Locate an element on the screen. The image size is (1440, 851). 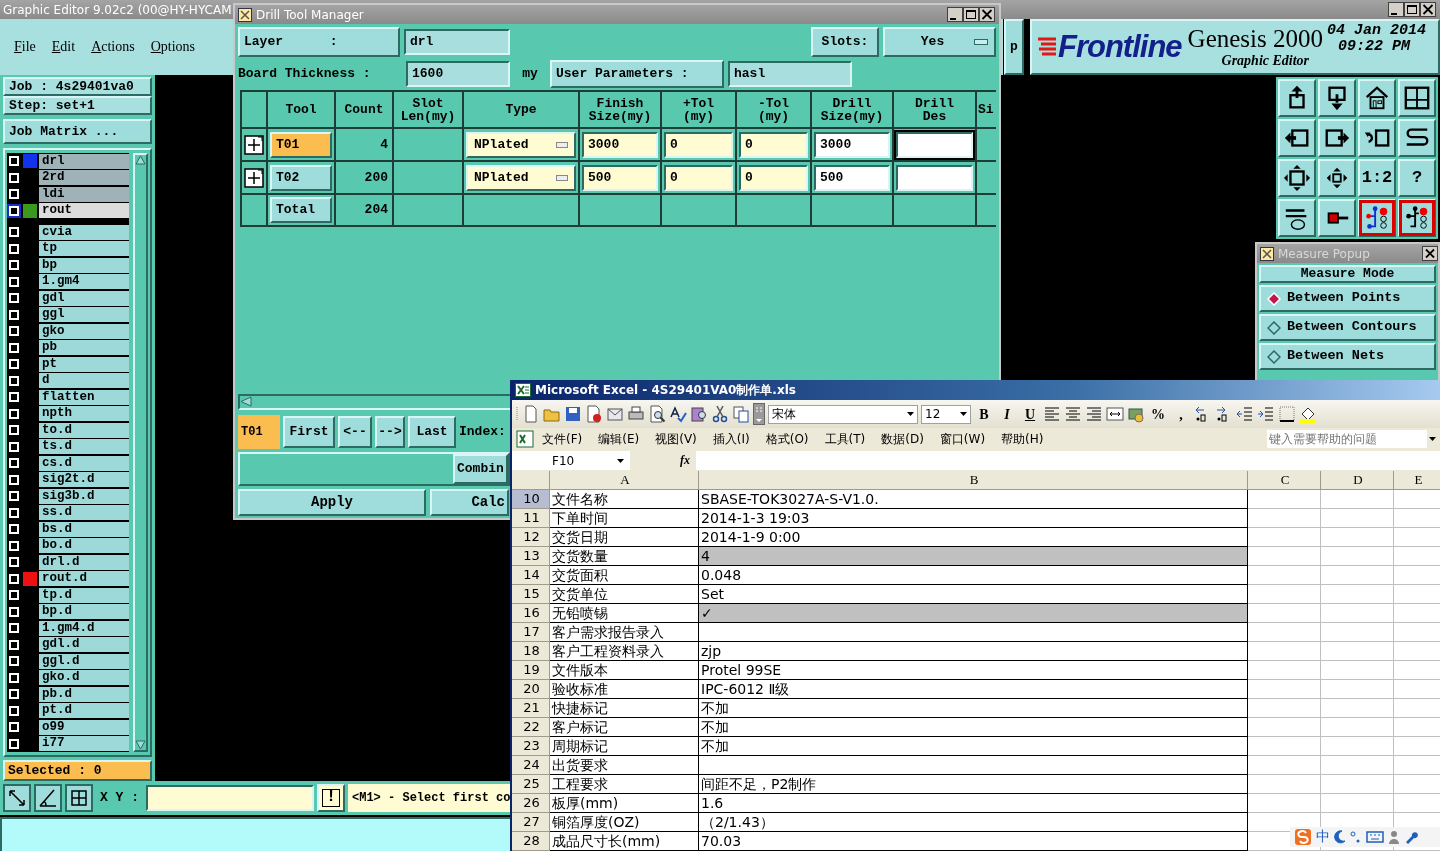
row-header: 23 is located at coordinates (531, 746).